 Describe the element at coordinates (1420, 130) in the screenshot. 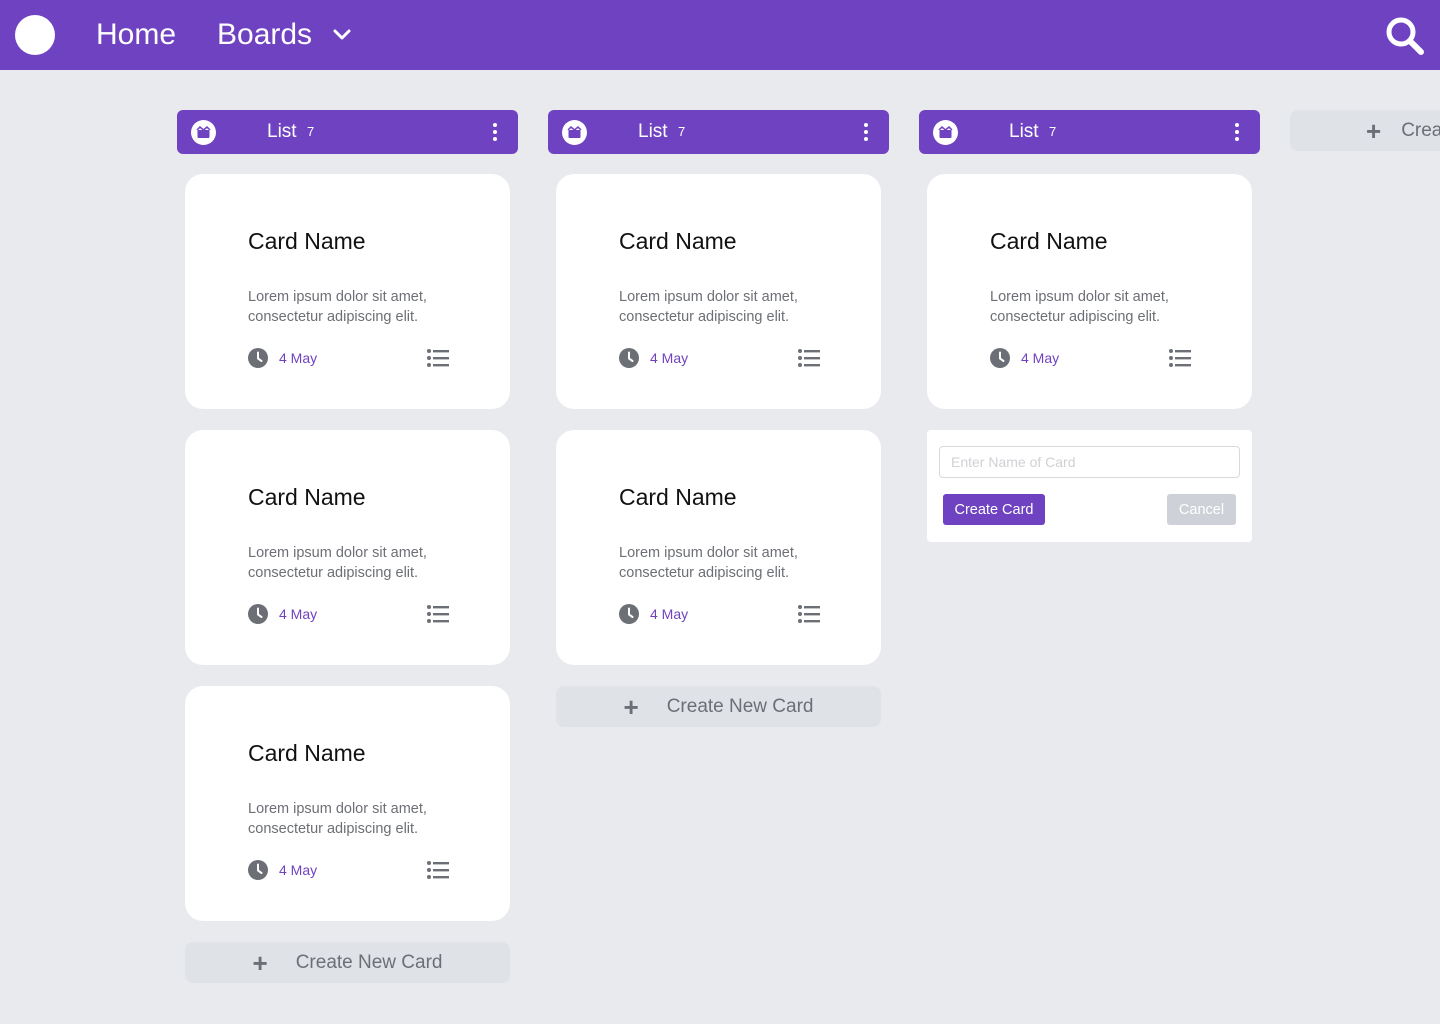

I see `create-list-label: Create` at that location.